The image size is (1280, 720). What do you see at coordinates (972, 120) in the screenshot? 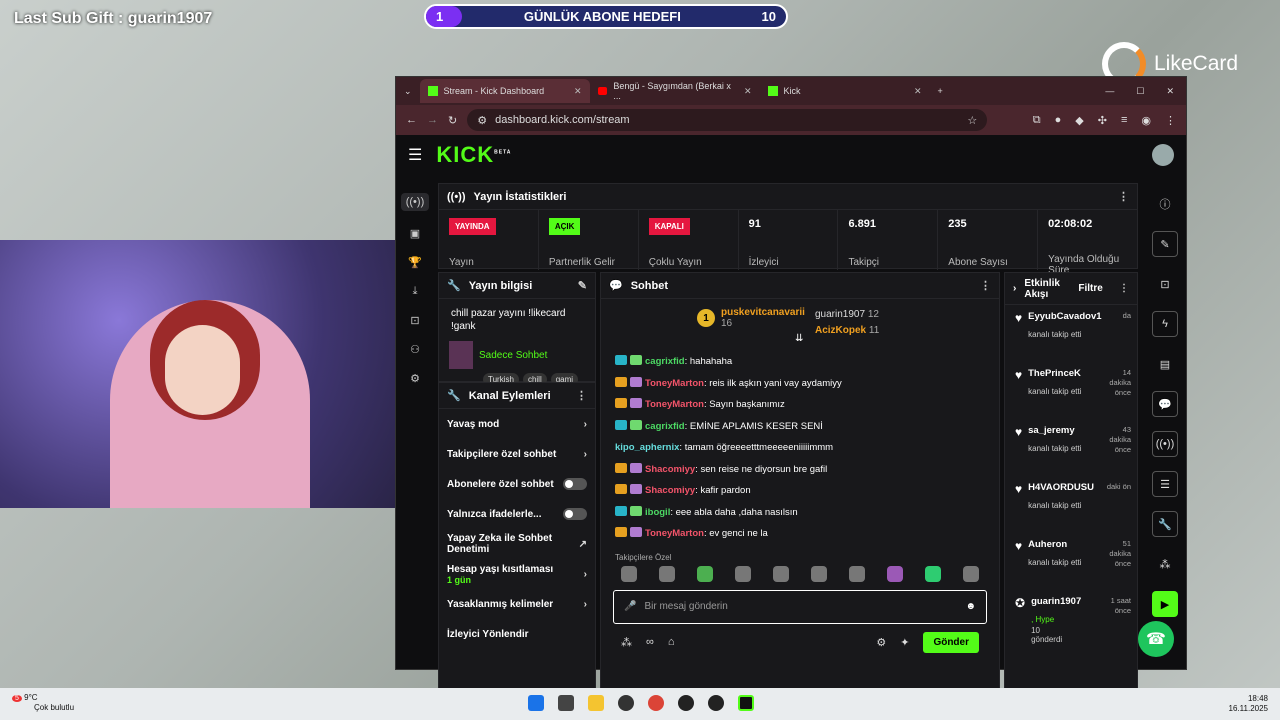
I see `bookmark-star-icon: ☆` at bounding box center [972, 120].